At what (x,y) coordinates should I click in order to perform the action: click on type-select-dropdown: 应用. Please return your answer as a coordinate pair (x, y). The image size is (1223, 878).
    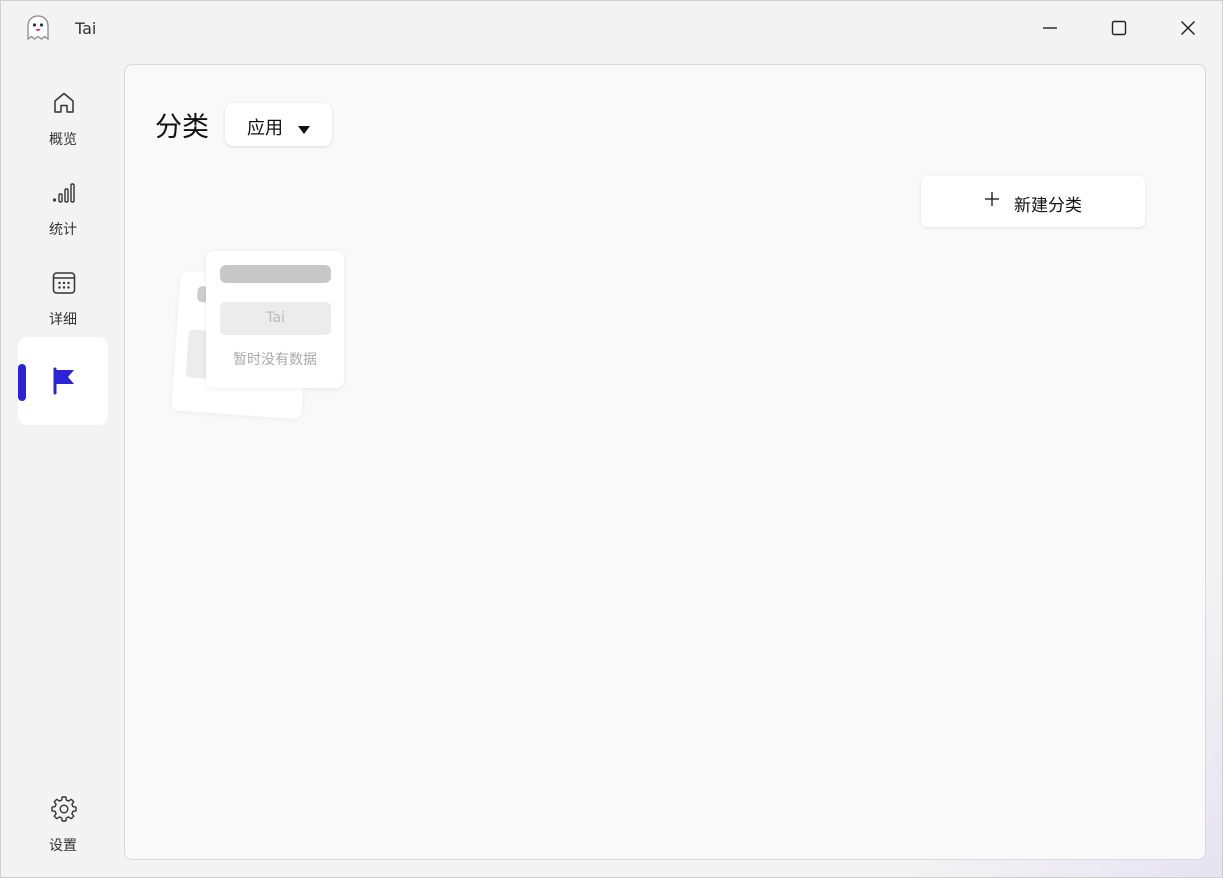
    Looking at the image, I should click on (278, 124).